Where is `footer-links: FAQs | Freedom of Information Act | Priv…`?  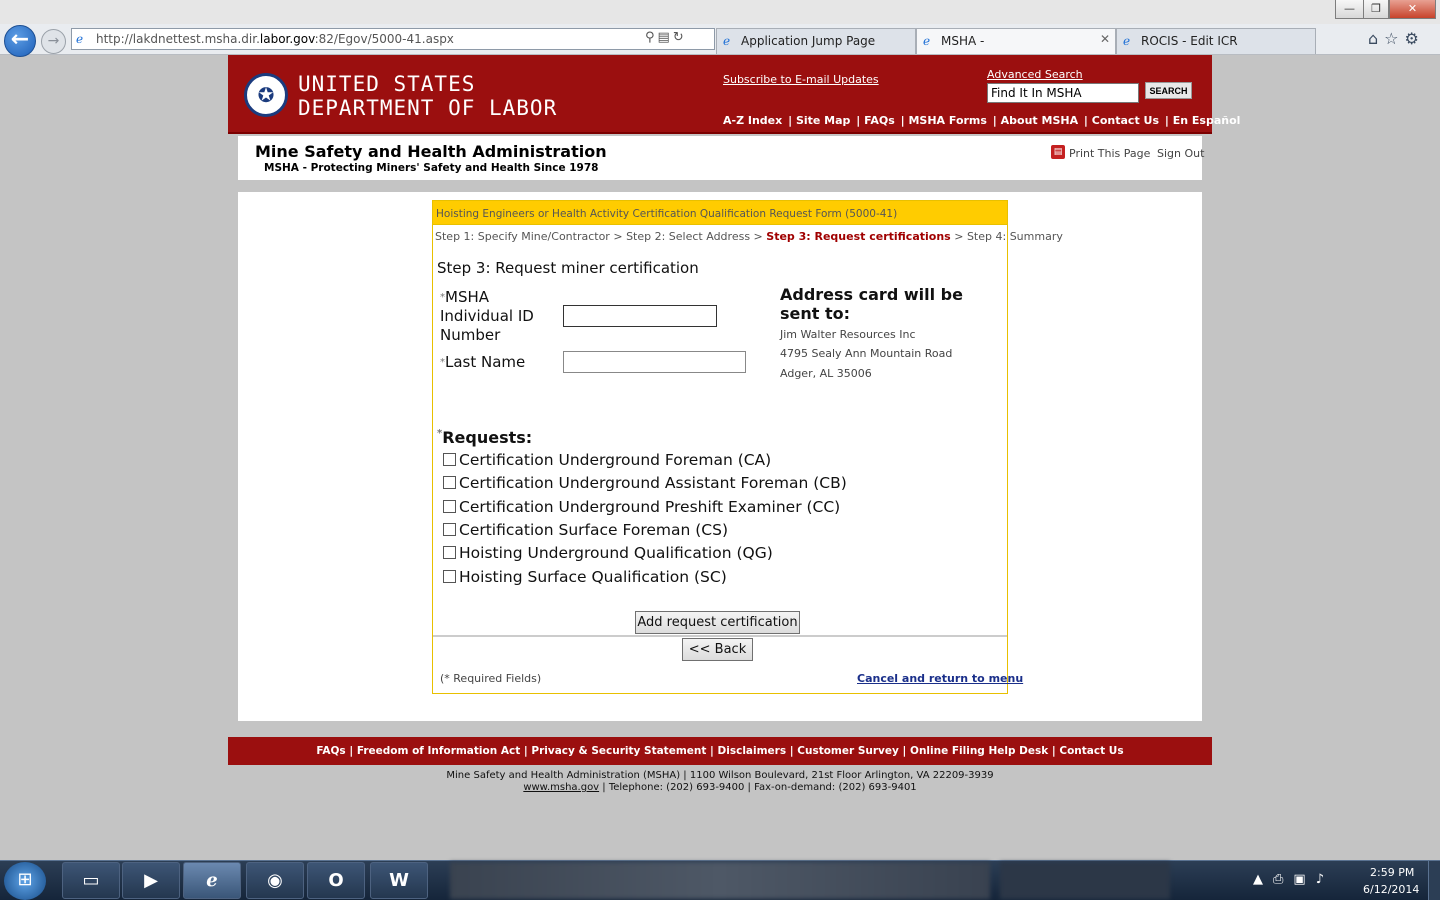 footer-links: FAQs | Freedom of Information Act | Priv… is located at coordinates (720, 751).